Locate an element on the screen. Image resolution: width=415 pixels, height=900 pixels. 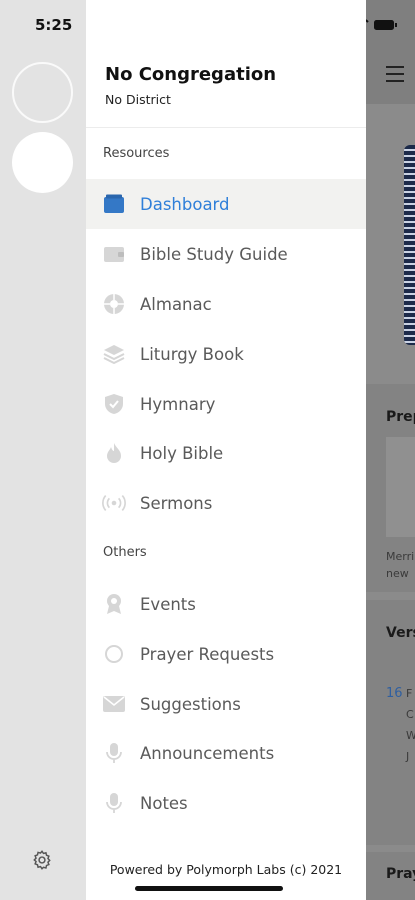
preparation-title: Prep is located at coordinates (400, 417).